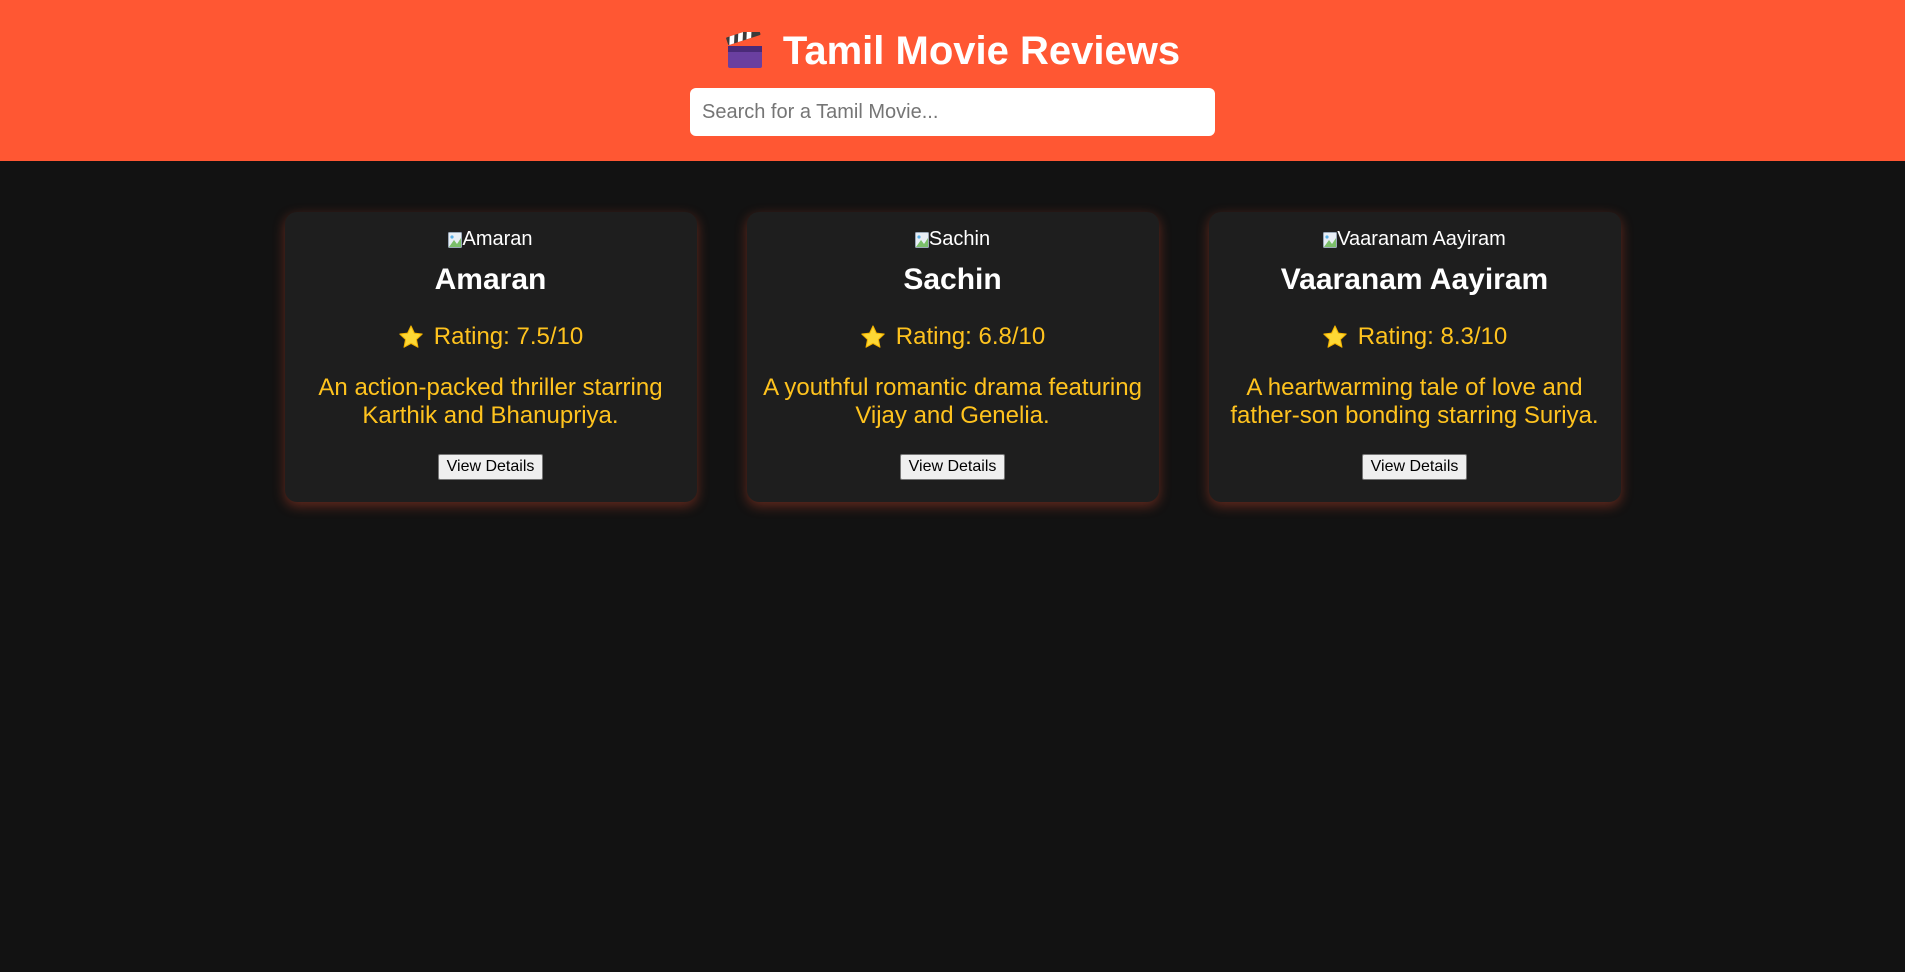  What do you see at coordinates (959, 238) in the screenshot?
I see `poster-alt-text: Sachin` at bounding box center [959, 238].